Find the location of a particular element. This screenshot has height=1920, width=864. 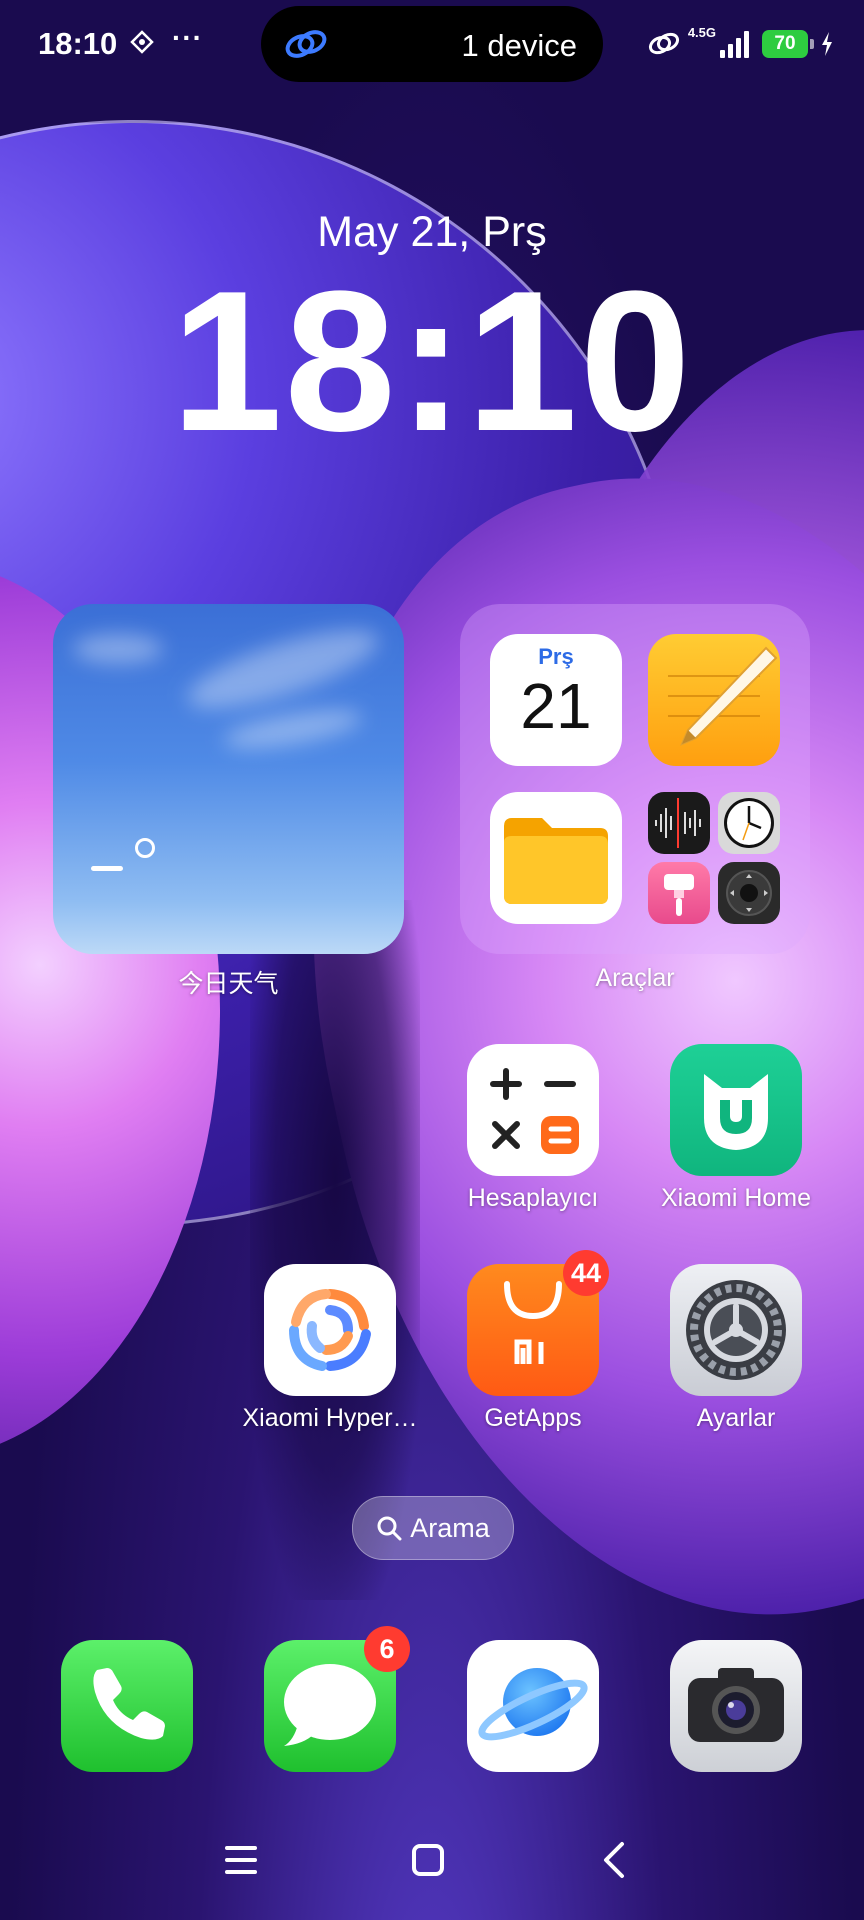

gear-icon is located at coordinates (736, 1330).